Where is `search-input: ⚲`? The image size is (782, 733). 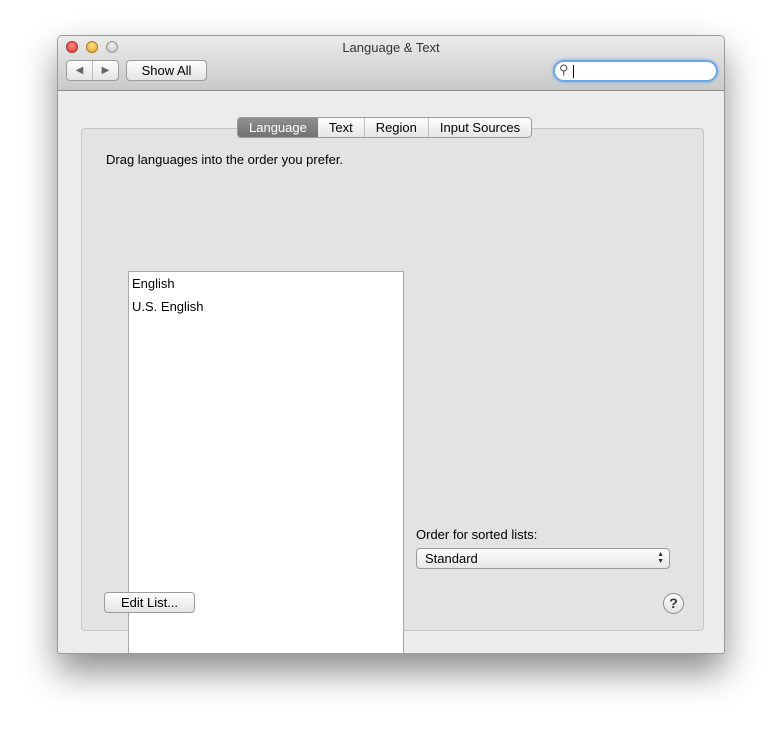 search-input: ⚲ is located at coordinates (635, 71).